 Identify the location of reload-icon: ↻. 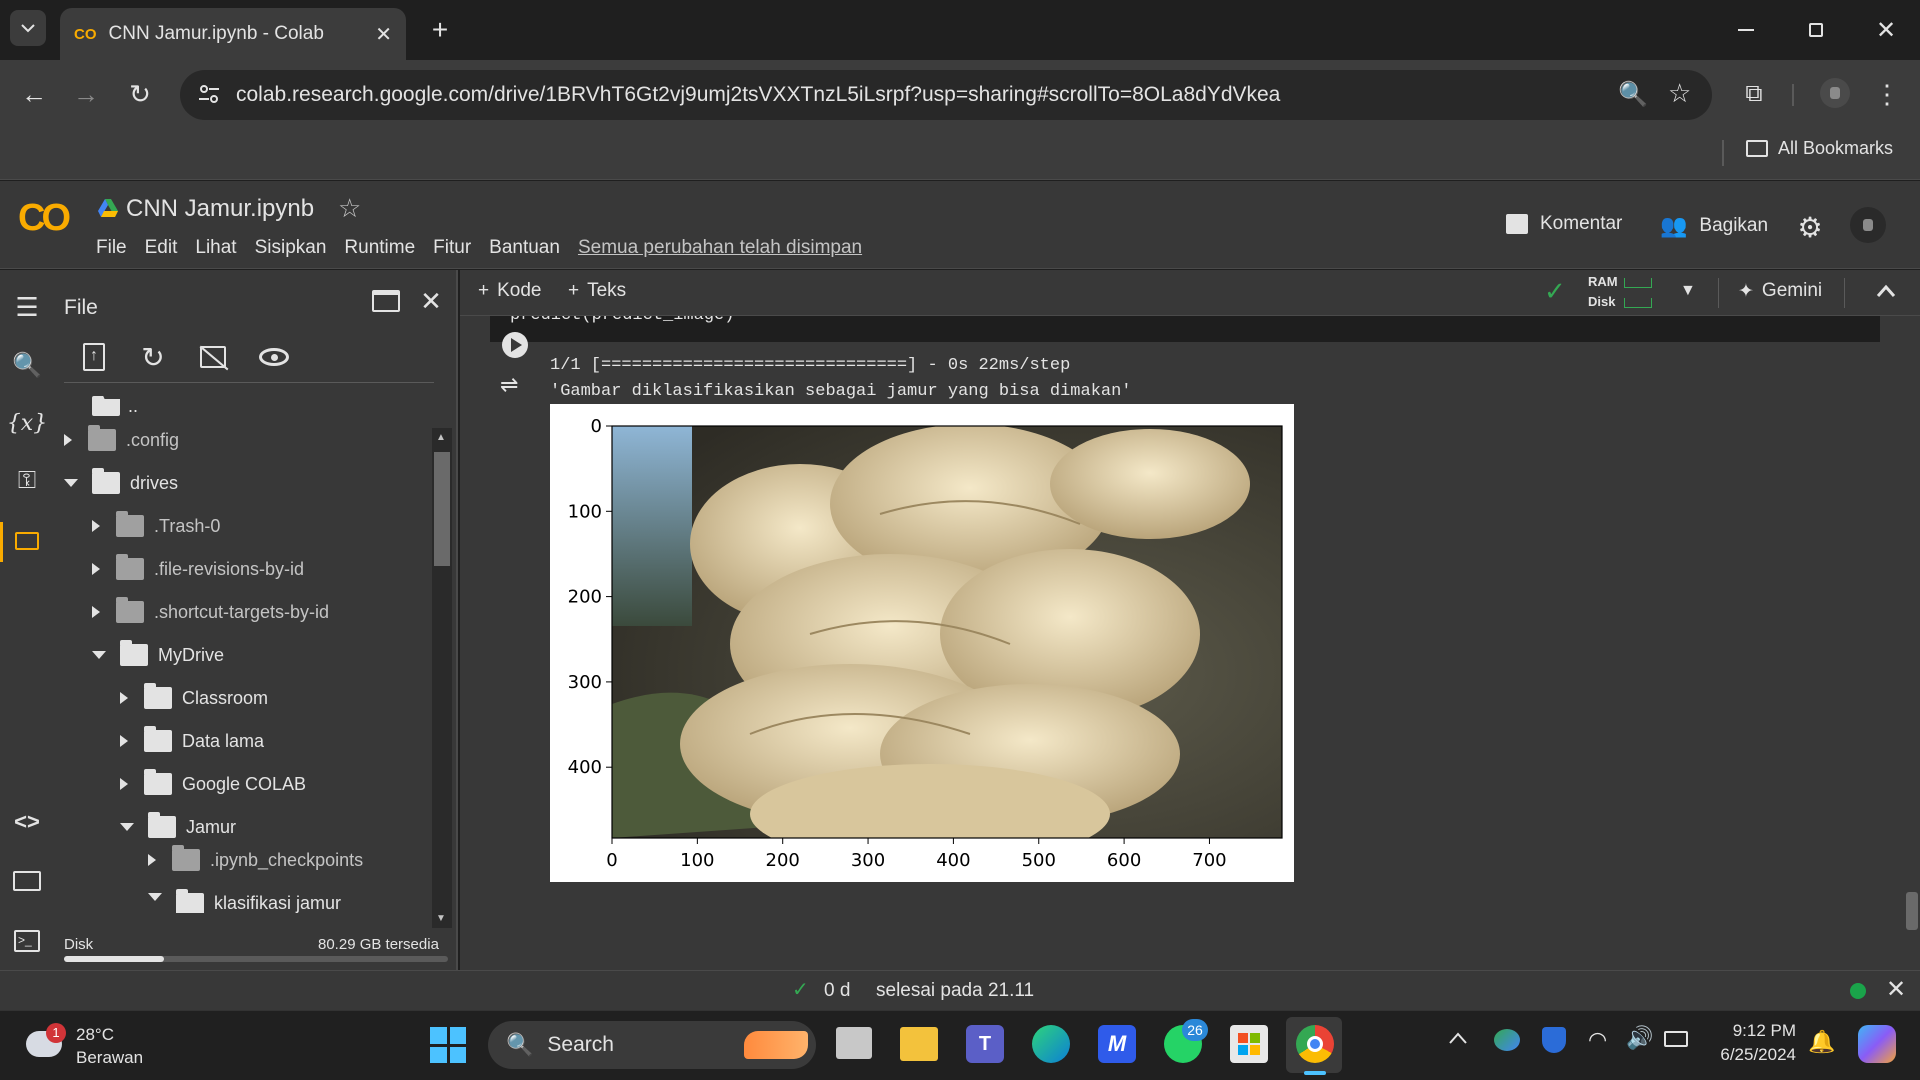
(140, 94).